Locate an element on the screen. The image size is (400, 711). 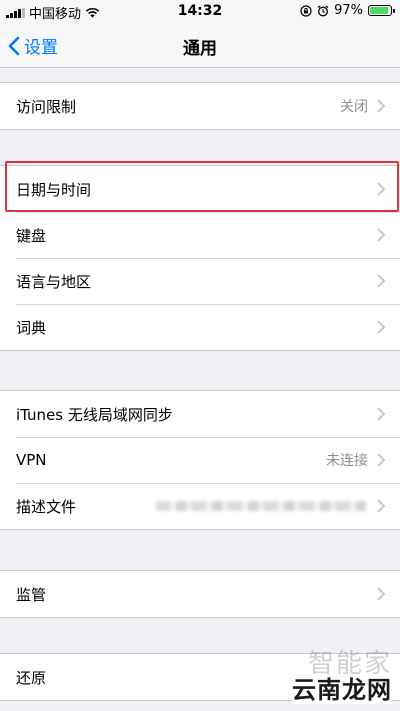
row-restrictions: 访问限制 关闭 is located at coordinates (200, 106).